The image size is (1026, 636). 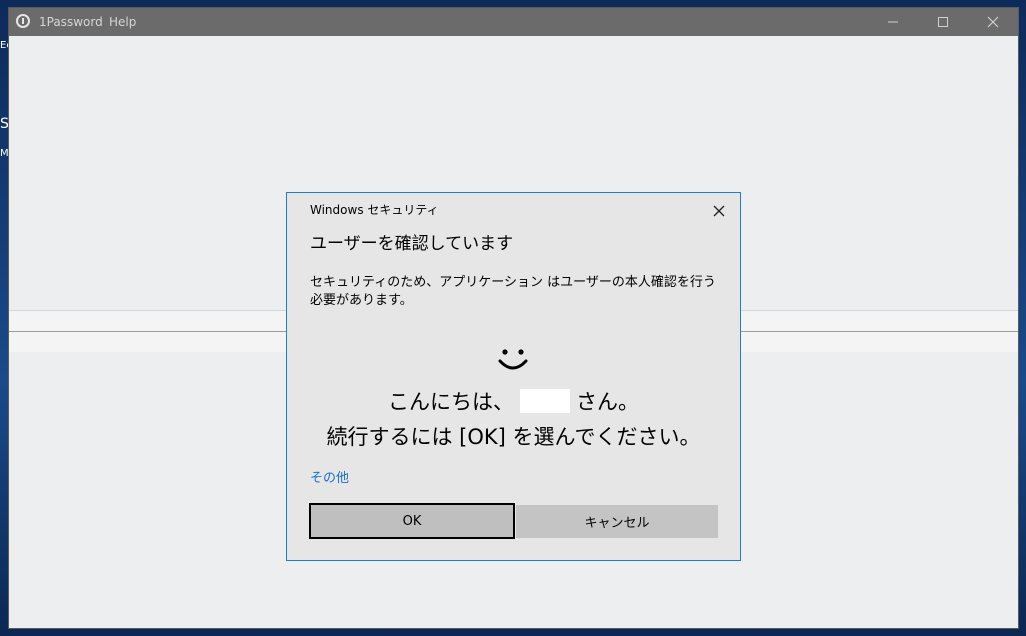 I want to click on smile-icon, so click(x=513, y=359).